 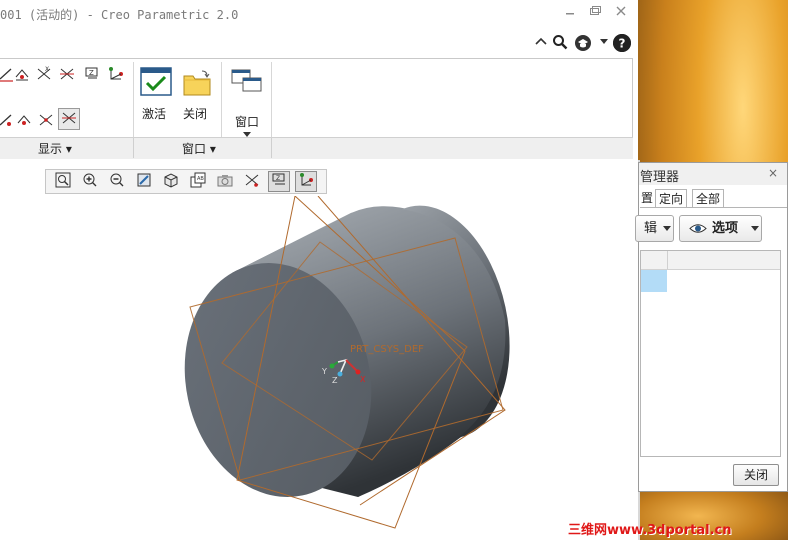 I want to click on community-button, so click(x=583, y=43).